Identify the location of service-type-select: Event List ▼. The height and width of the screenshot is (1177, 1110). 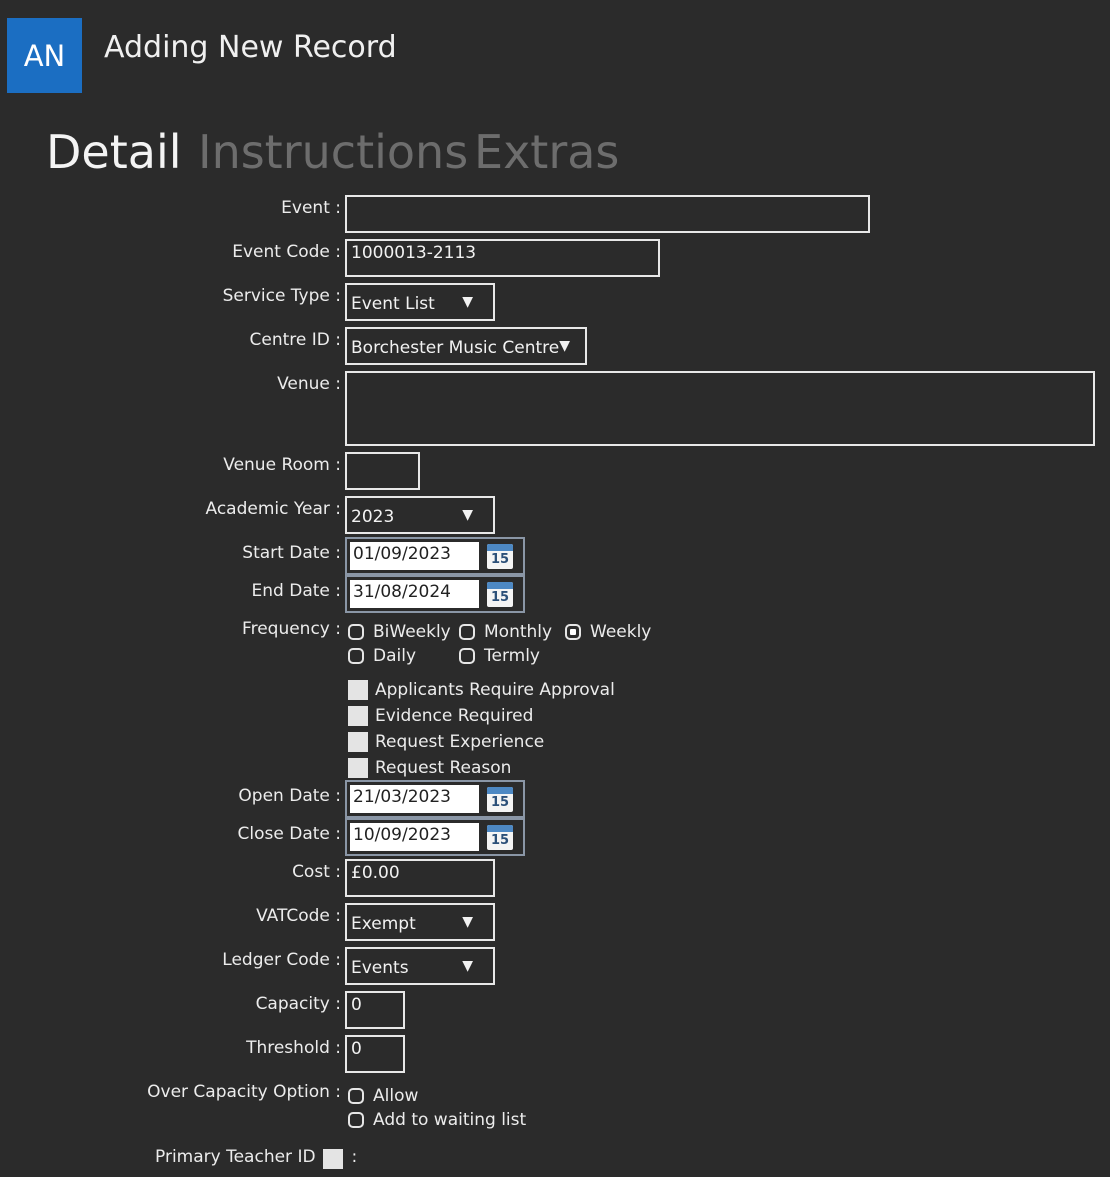
(420, 302).